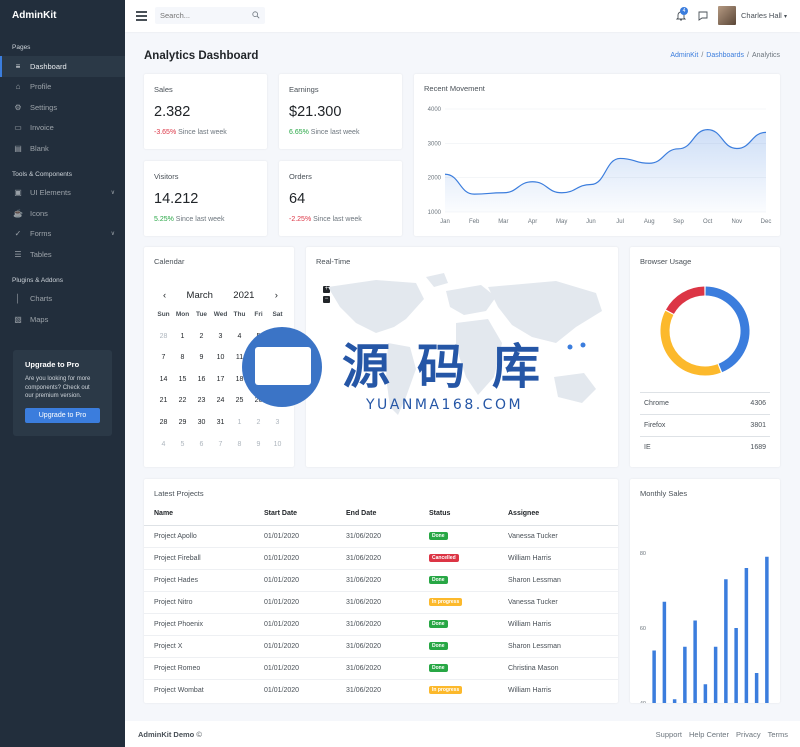  Describe the element at coordinates (558, 645) in the screenshot. I see `table-cell: Sharon Lessman` at that location.